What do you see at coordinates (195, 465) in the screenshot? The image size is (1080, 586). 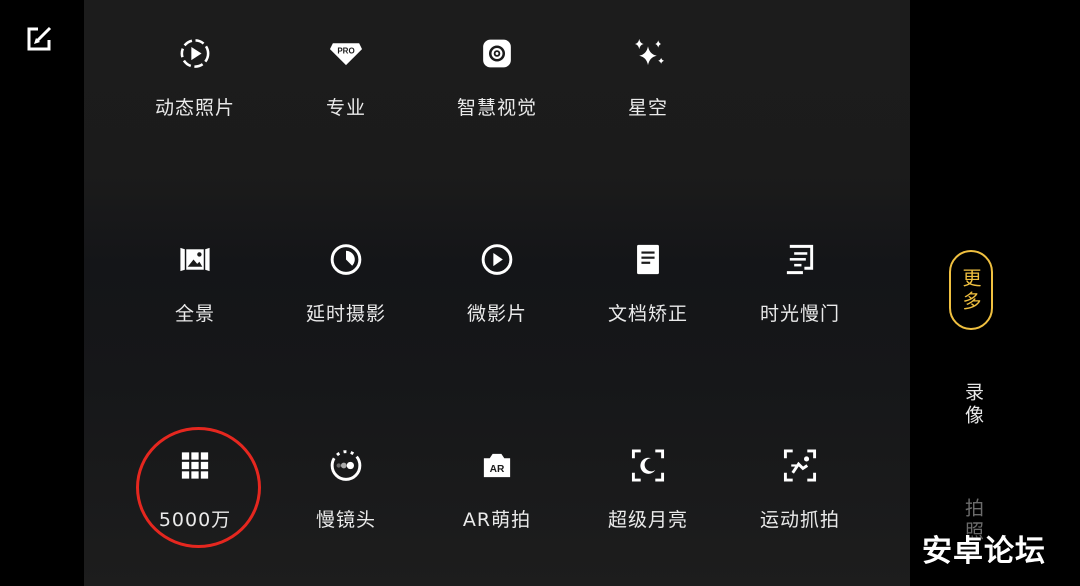 I see `high-resolution-grid-icon` at bounding box center [195, 465].